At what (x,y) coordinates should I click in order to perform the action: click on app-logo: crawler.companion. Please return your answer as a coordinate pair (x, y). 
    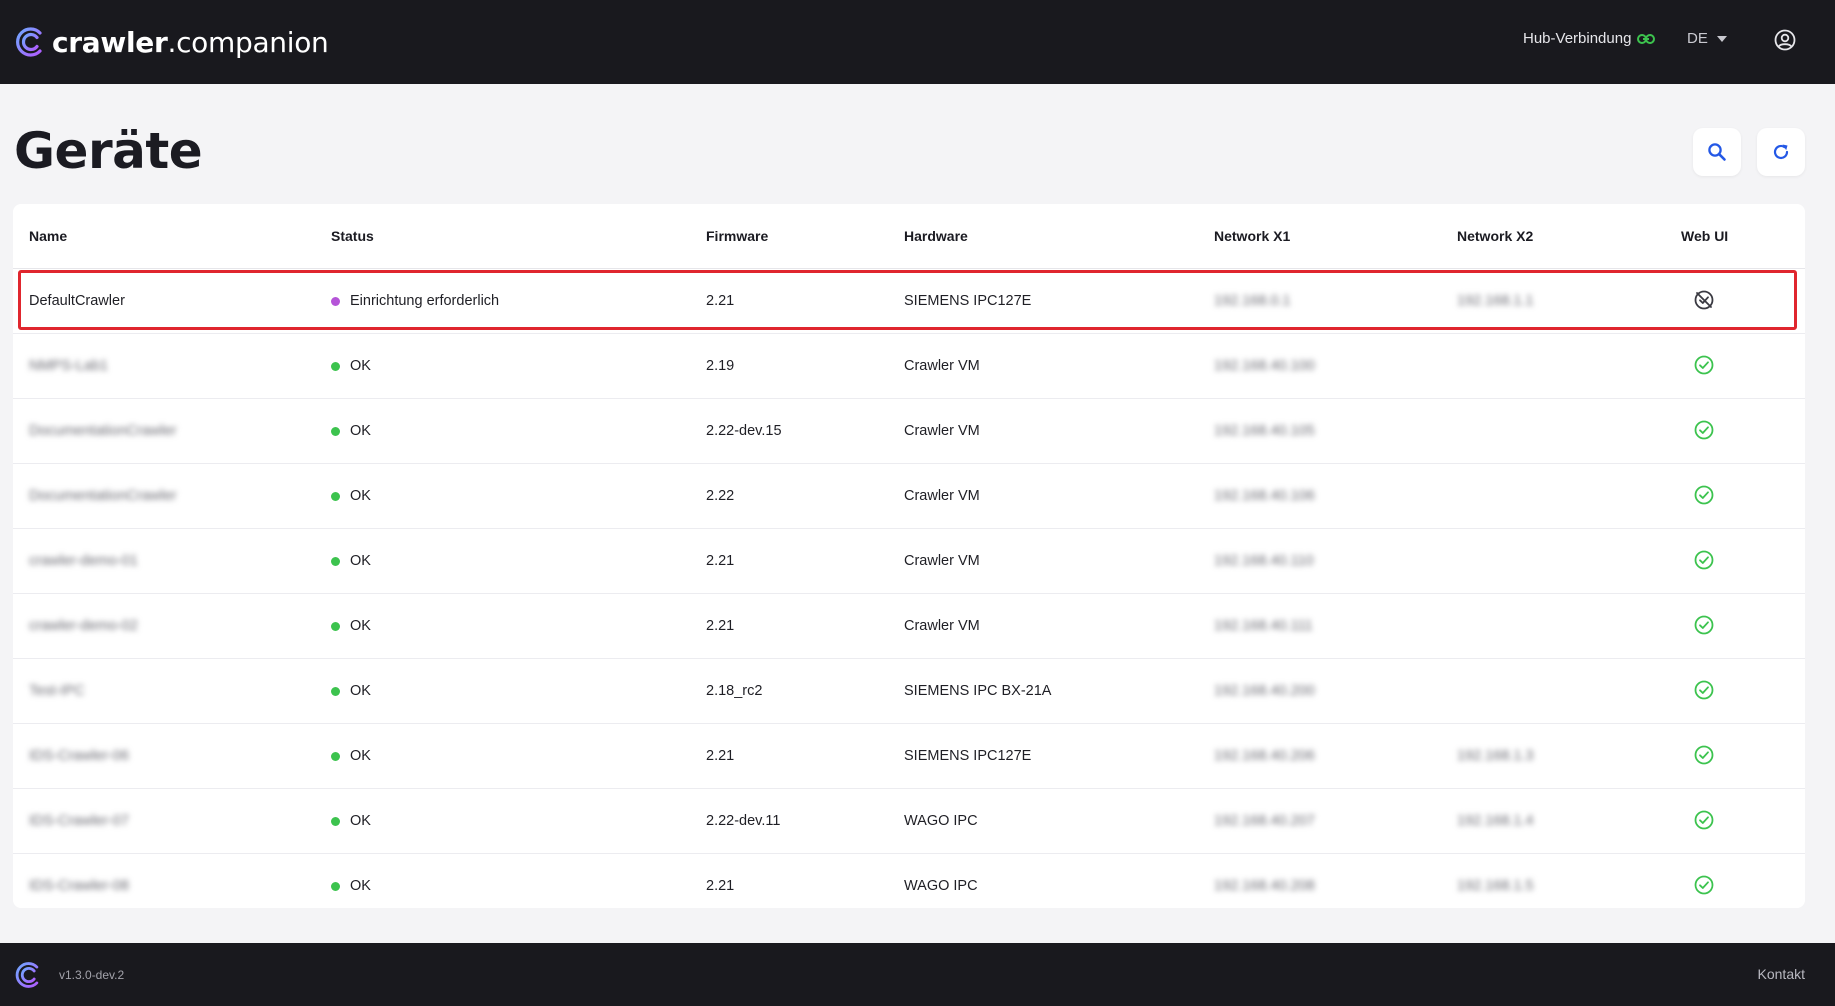
    Looking at the image, I should click on (171, 42).